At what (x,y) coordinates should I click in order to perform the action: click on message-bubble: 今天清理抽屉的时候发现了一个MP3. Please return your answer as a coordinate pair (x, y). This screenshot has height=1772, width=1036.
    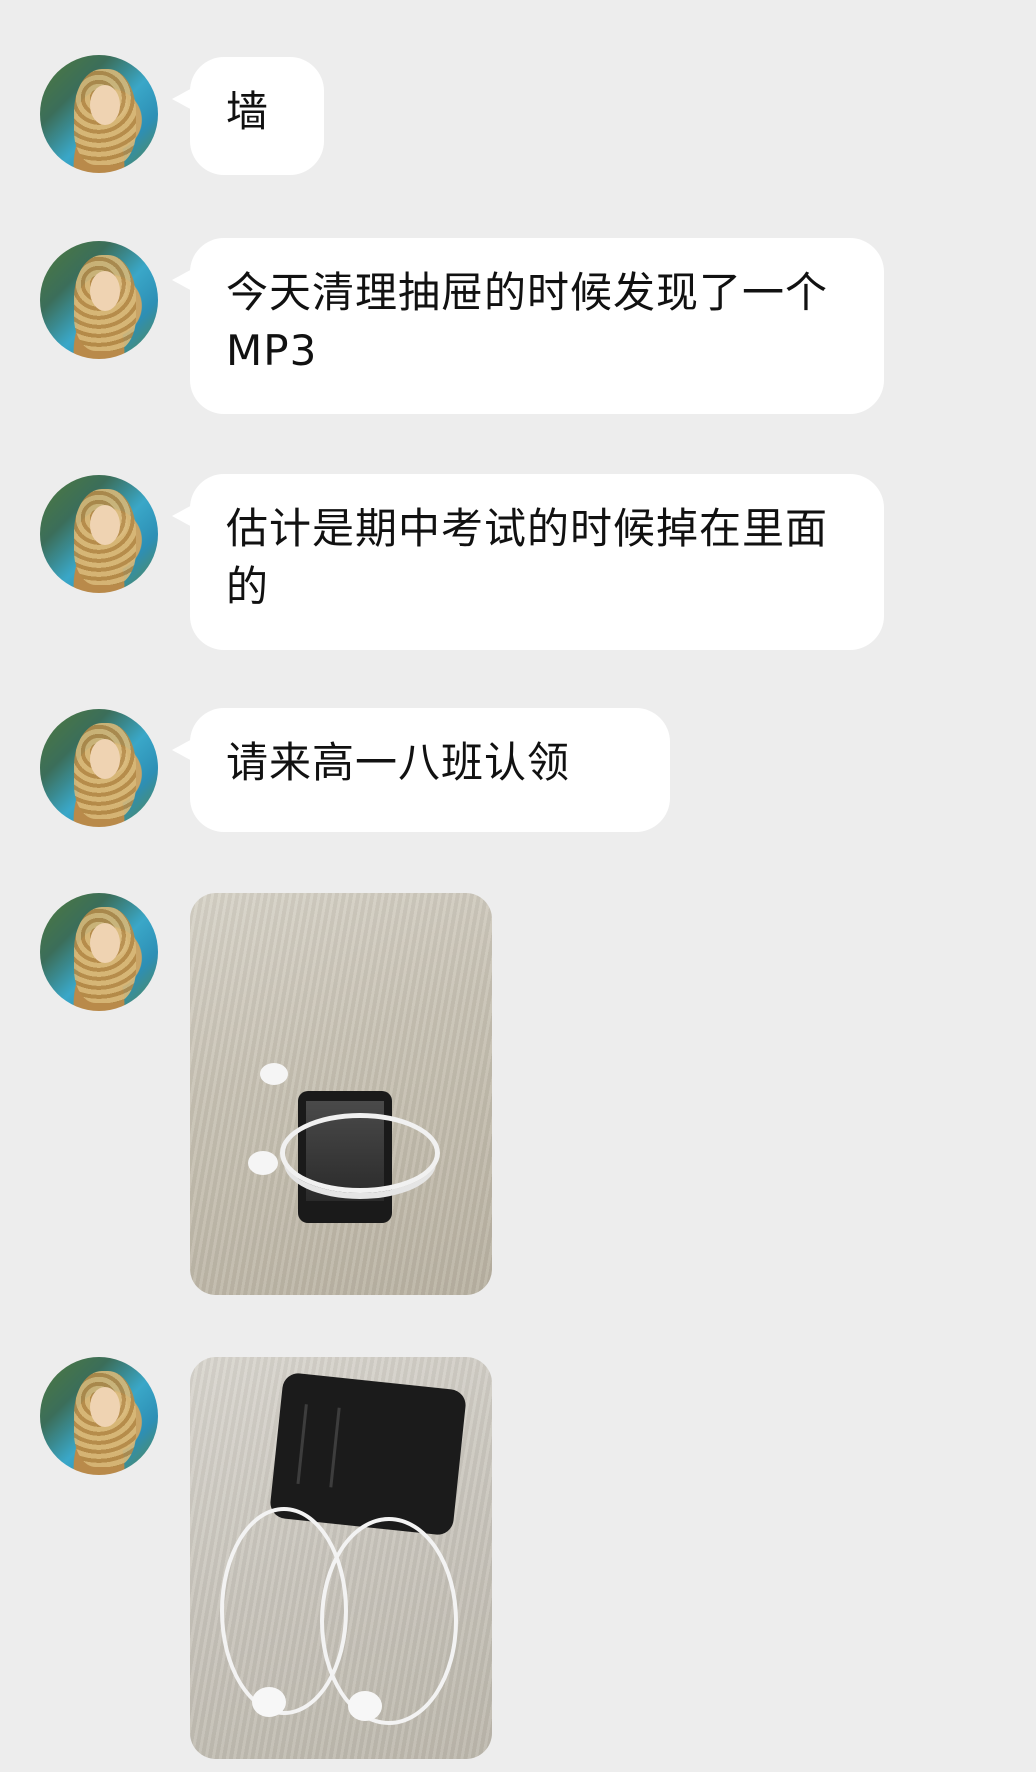
    Looking at the image, I should click on (528, 326).